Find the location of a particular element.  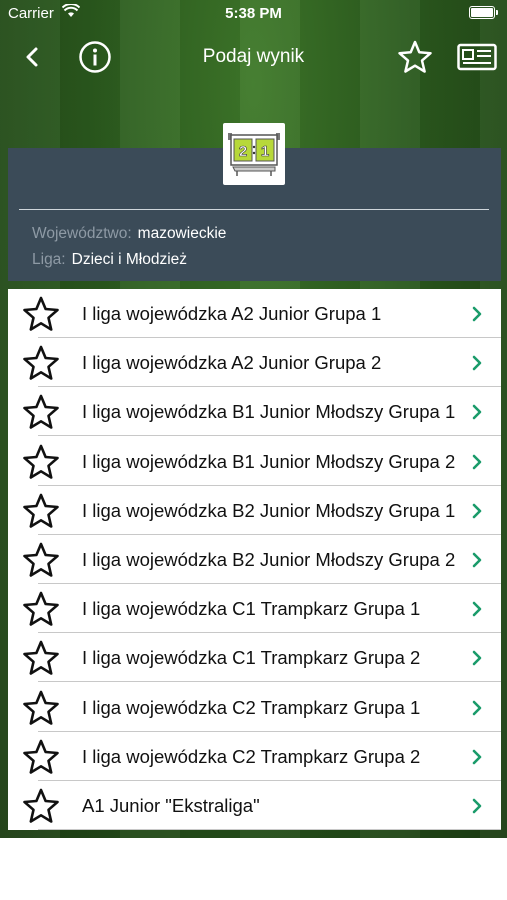

list-item-text: I liga wojewódzka C1 Trampkarz Grupa 1 is located at coordinates (251, 609).